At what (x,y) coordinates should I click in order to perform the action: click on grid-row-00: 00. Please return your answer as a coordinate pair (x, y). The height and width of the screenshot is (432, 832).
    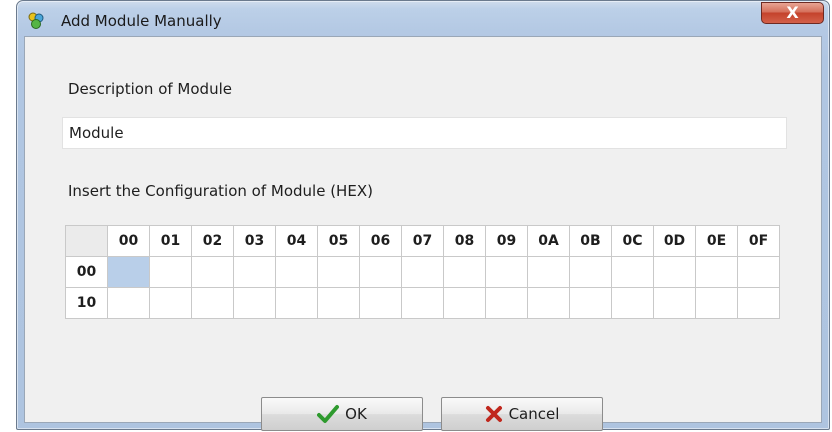
    Looking at the image, I should click on (422, 272).